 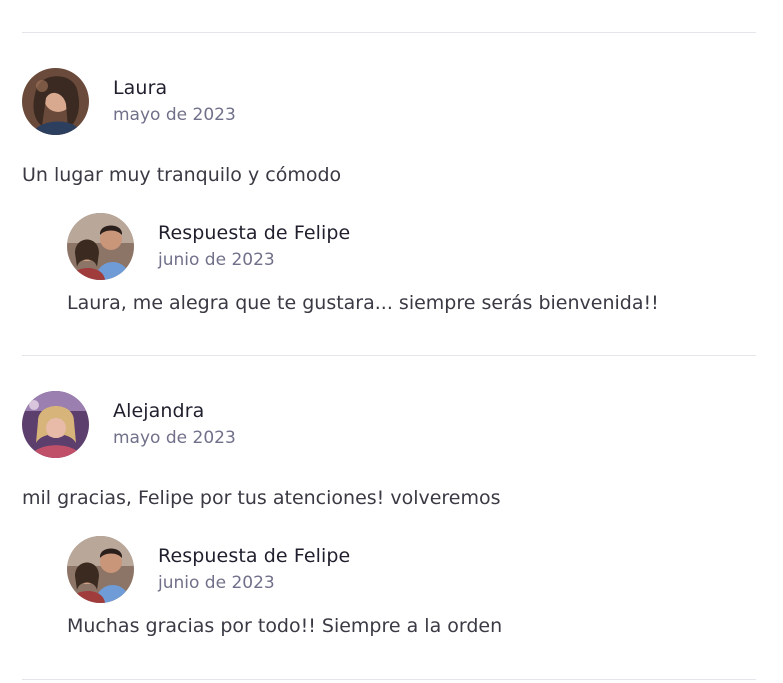 What do you see at coordinates (389, 101) in the screenshot?
I see `review-header: Laura mayo de 2023` at bounding box center [389, 101].